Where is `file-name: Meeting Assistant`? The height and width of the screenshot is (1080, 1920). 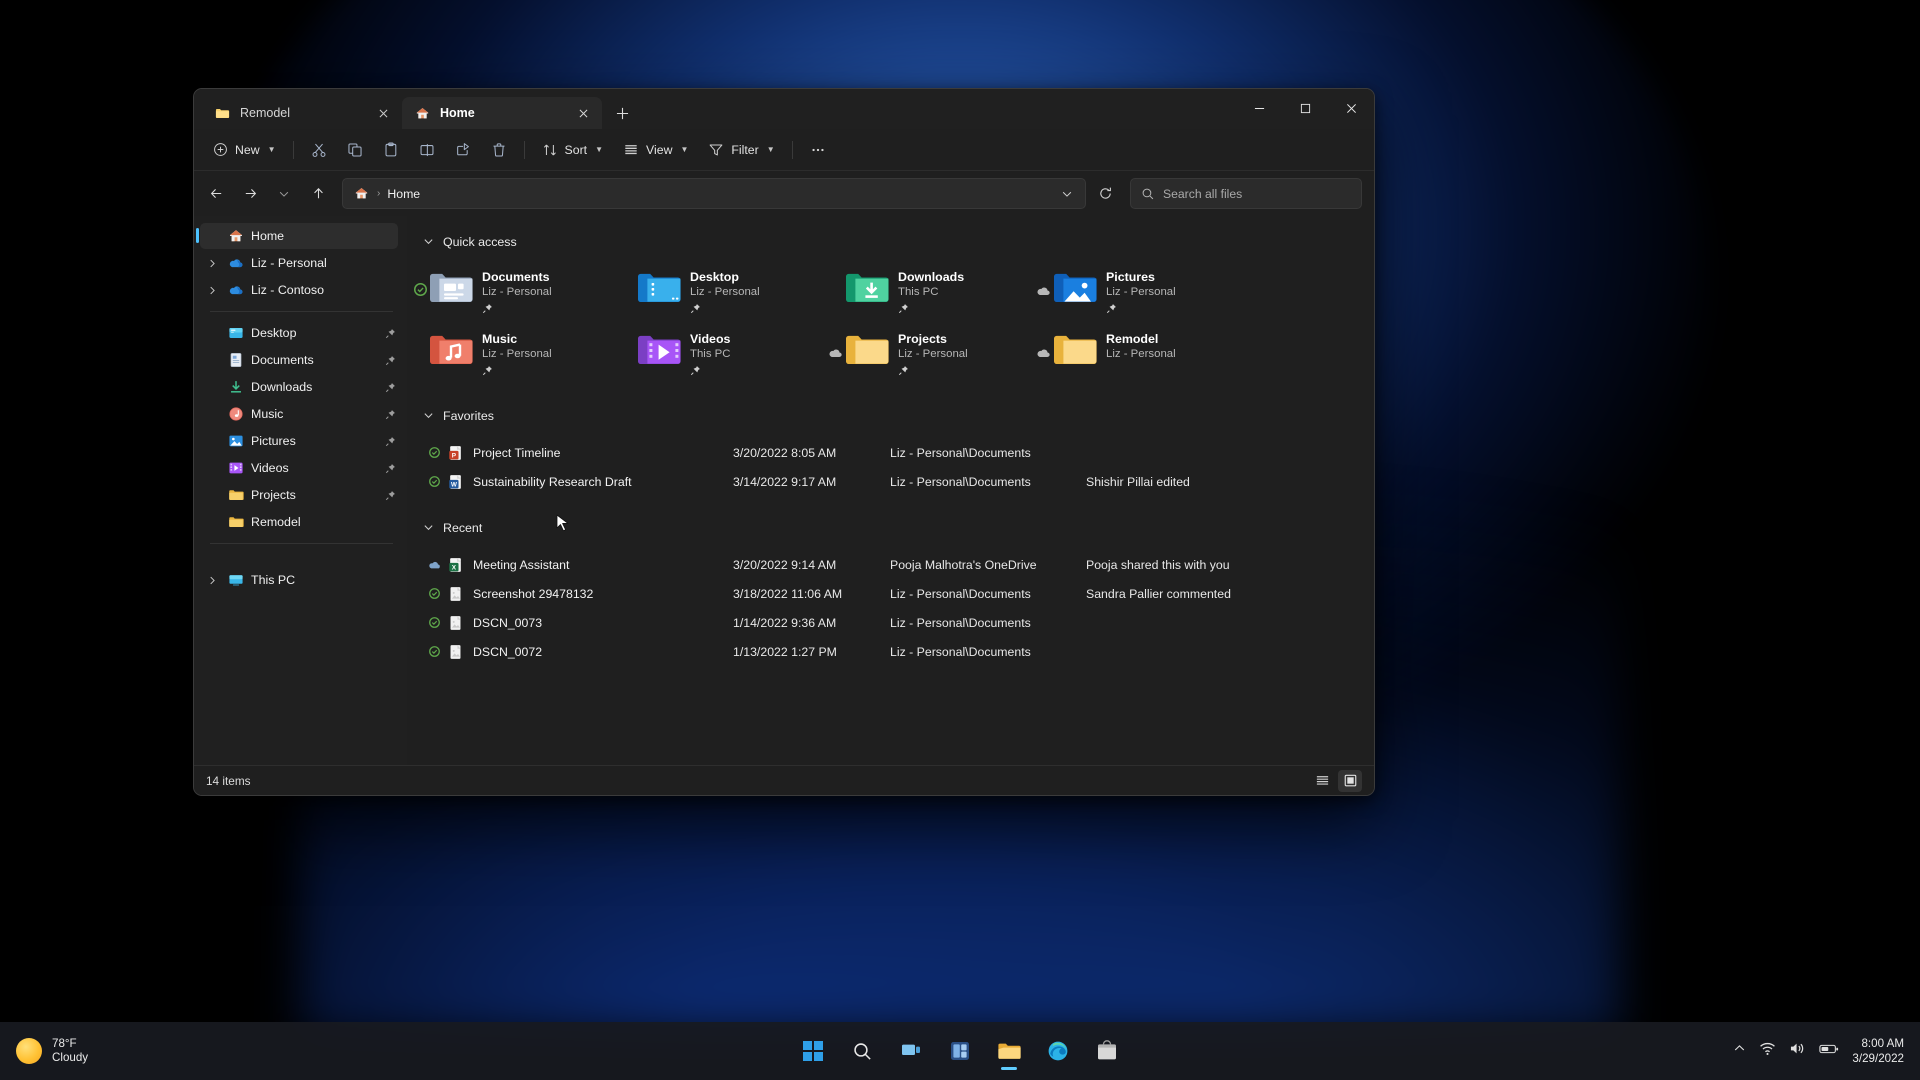 file-name: Meeting Assistant is located at coordinates (521, 564).